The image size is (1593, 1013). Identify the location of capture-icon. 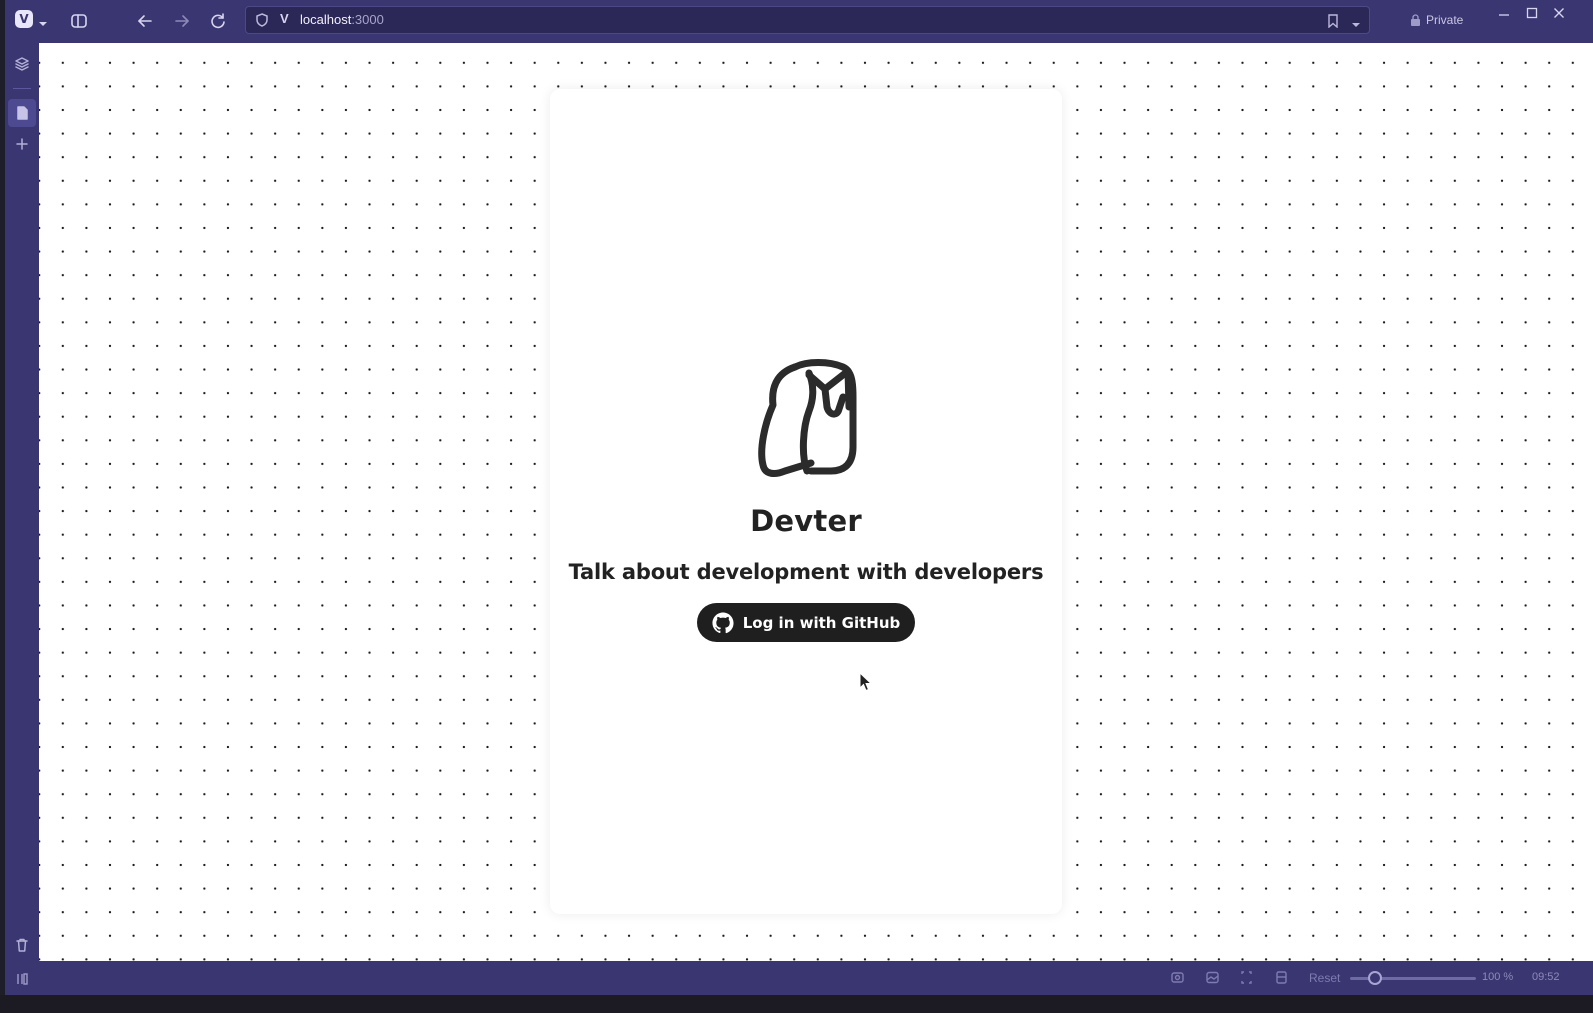
(1178, 978).